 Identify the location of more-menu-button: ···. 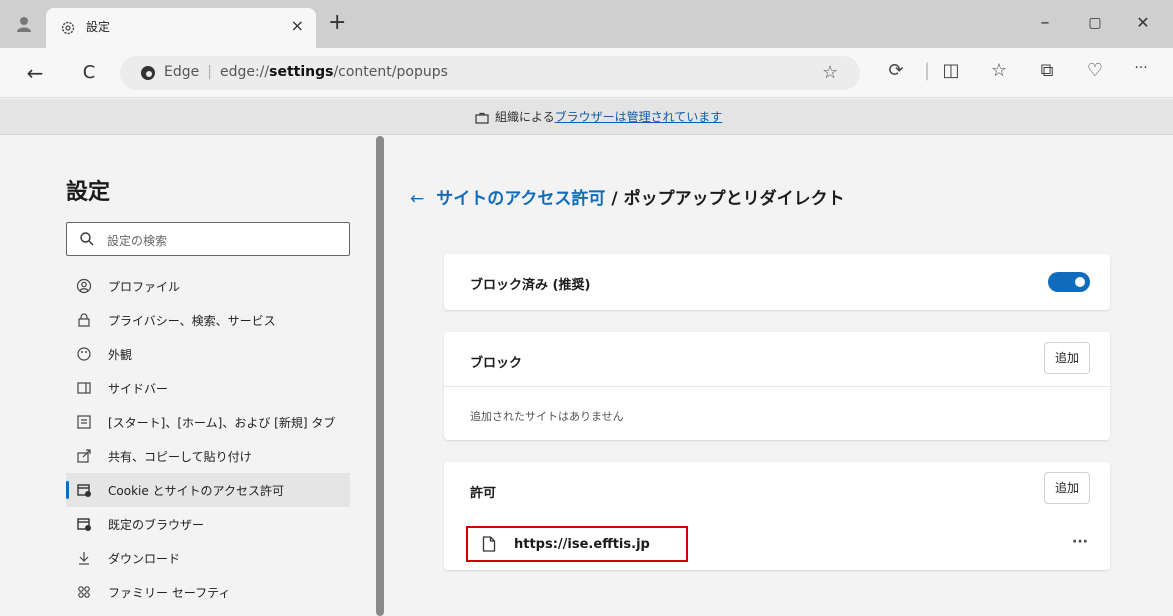
(1141, 68).